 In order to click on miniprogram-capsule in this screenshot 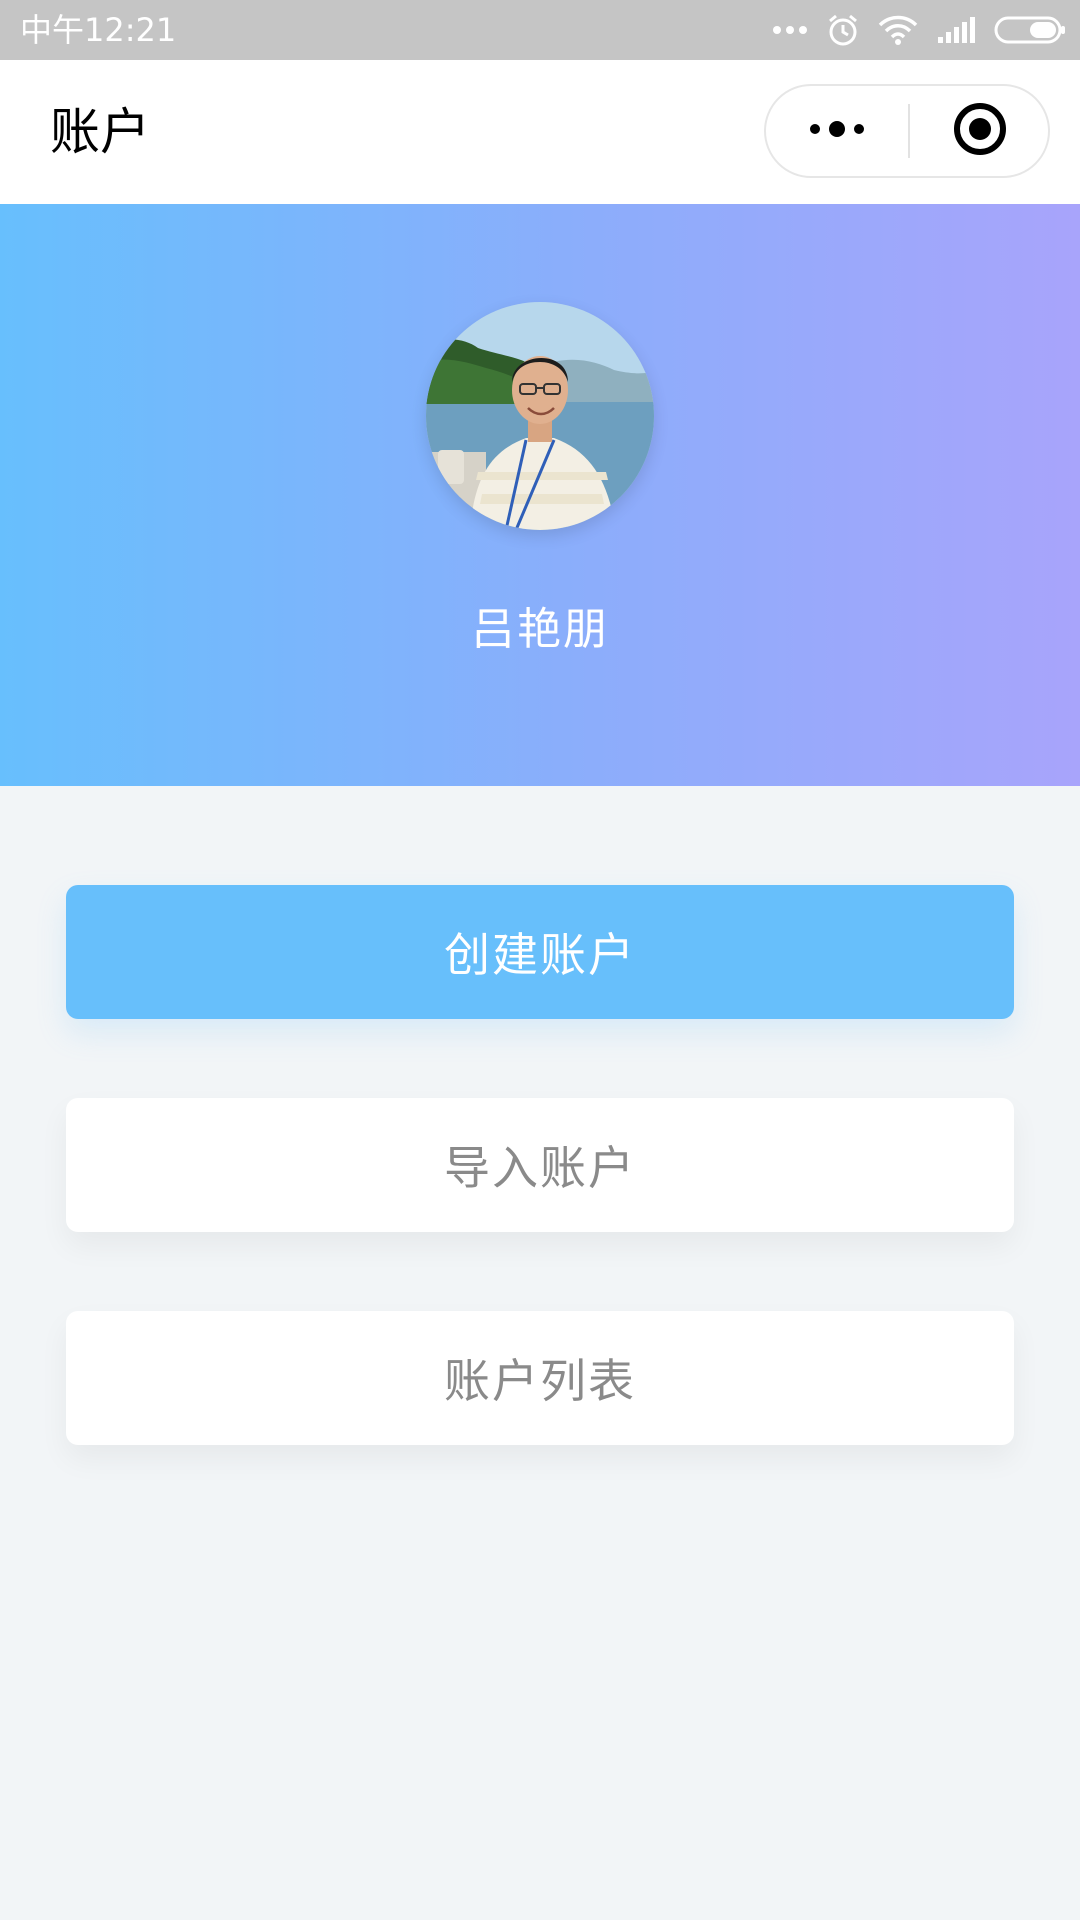, I will do `click(907, 131)`.